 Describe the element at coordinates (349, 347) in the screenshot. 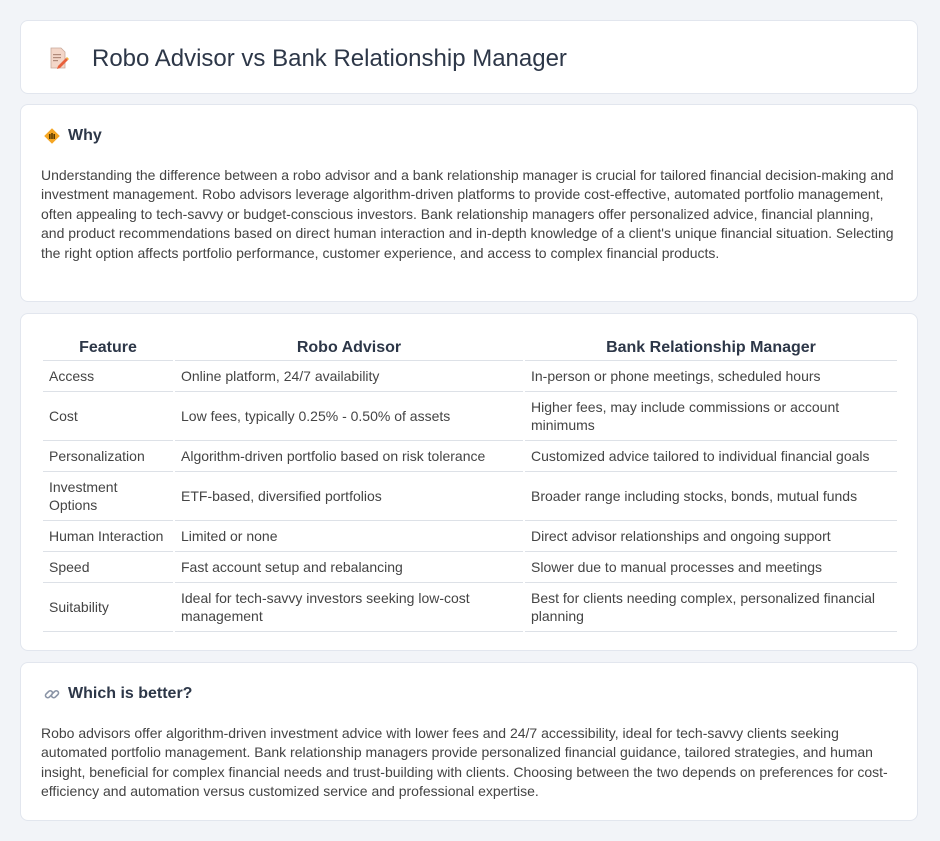

I see `column-header: Robo Advisor` at that location.